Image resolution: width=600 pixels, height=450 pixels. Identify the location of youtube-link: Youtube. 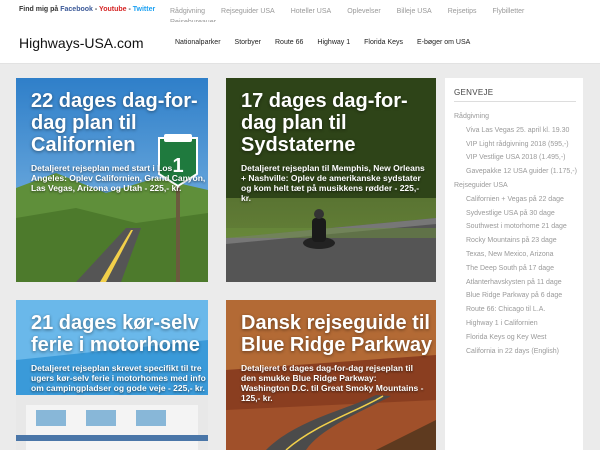
(112, 9).